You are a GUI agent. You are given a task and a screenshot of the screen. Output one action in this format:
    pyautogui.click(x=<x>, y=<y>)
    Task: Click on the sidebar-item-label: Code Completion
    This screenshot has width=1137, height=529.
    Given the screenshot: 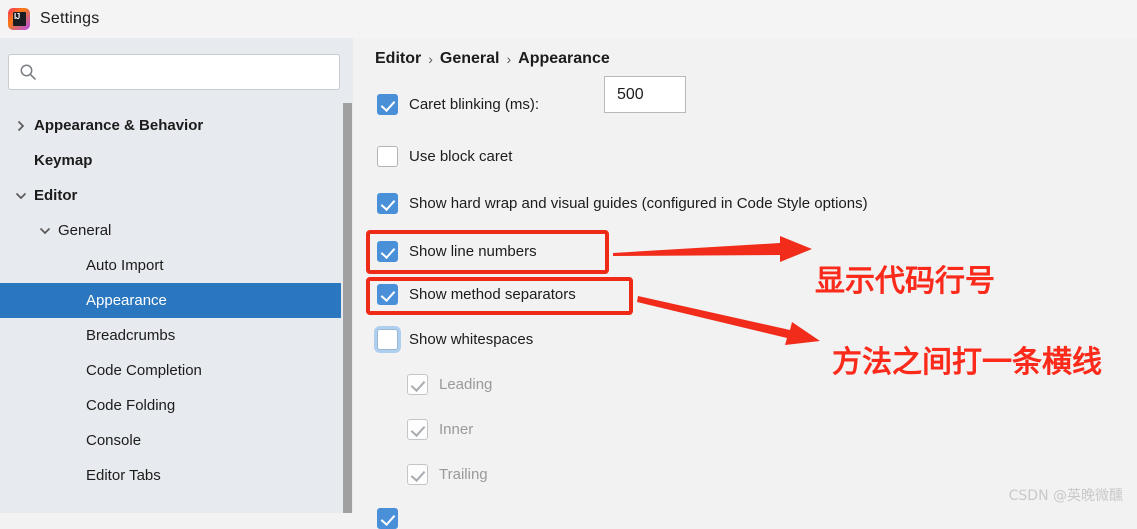 What is the action you would take?
    pyautogui.click(x=144, y=370)
    